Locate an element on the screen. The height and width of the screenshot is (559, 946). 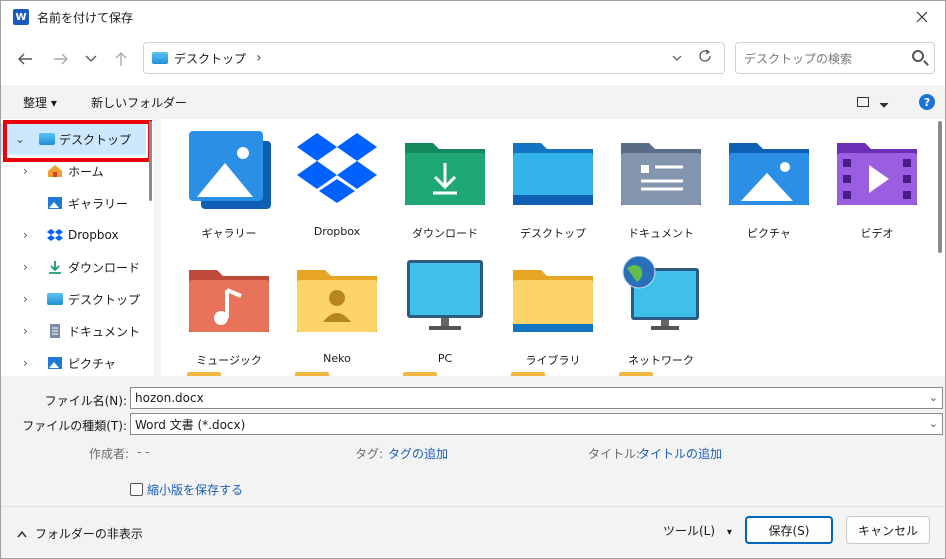
sidebar-item-documents: › ドキュメント is located at coordinates (73, 331).